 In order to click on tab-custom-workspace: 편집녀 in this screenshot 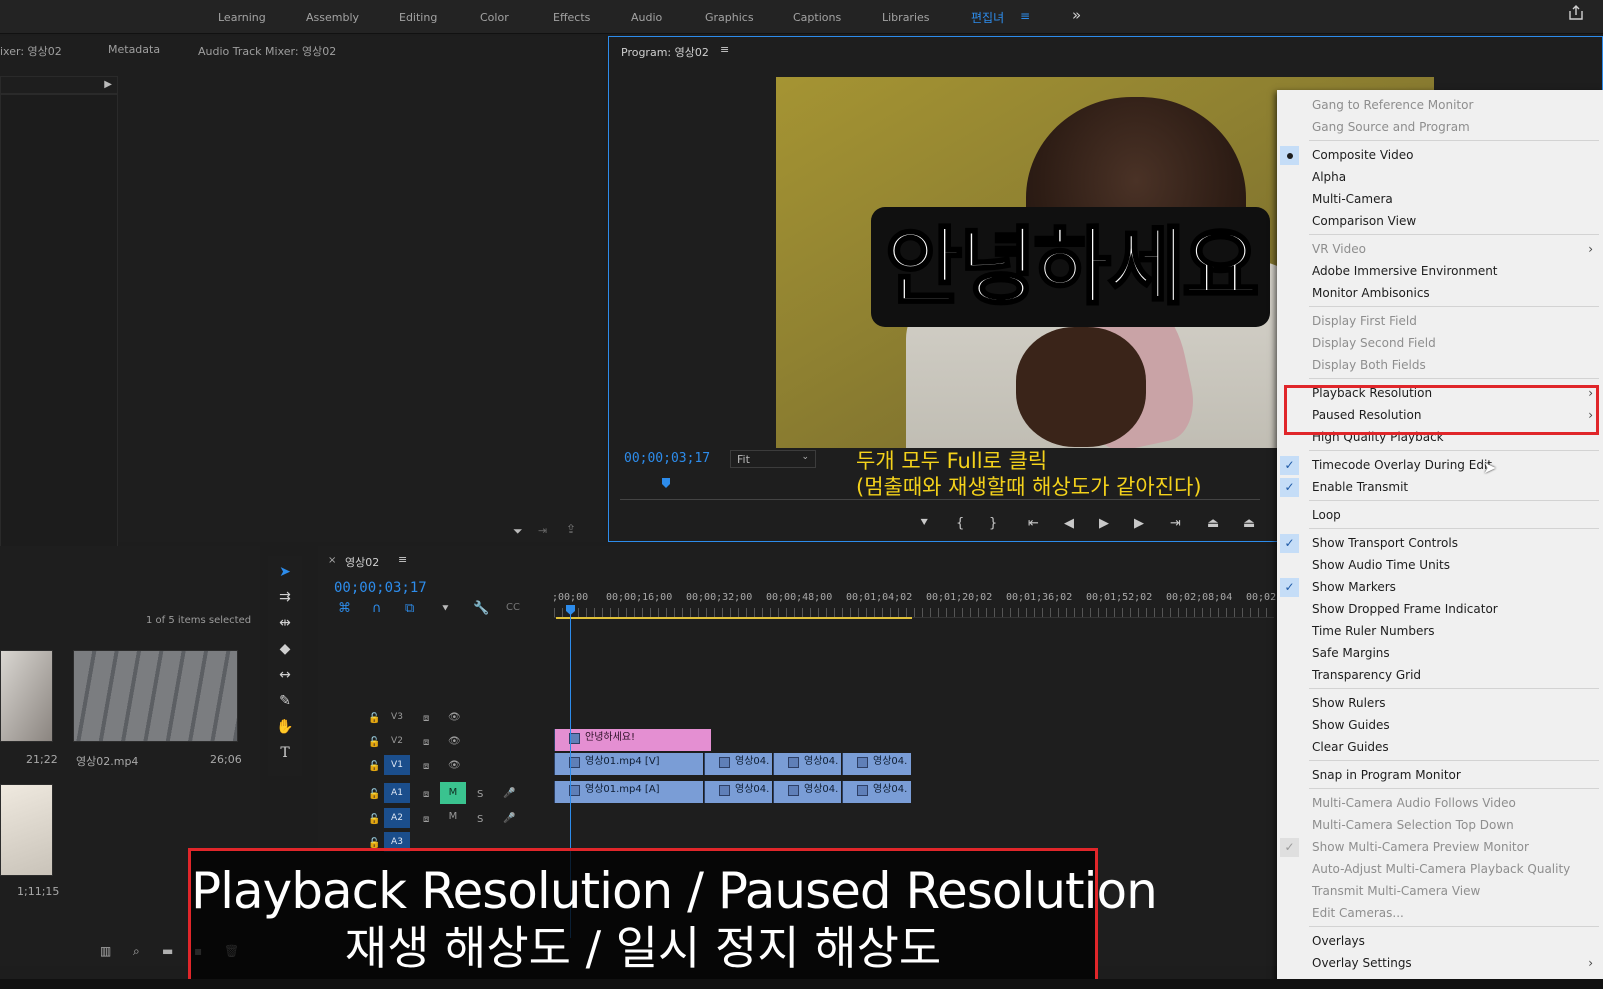, I will do `click(987, 17)`.